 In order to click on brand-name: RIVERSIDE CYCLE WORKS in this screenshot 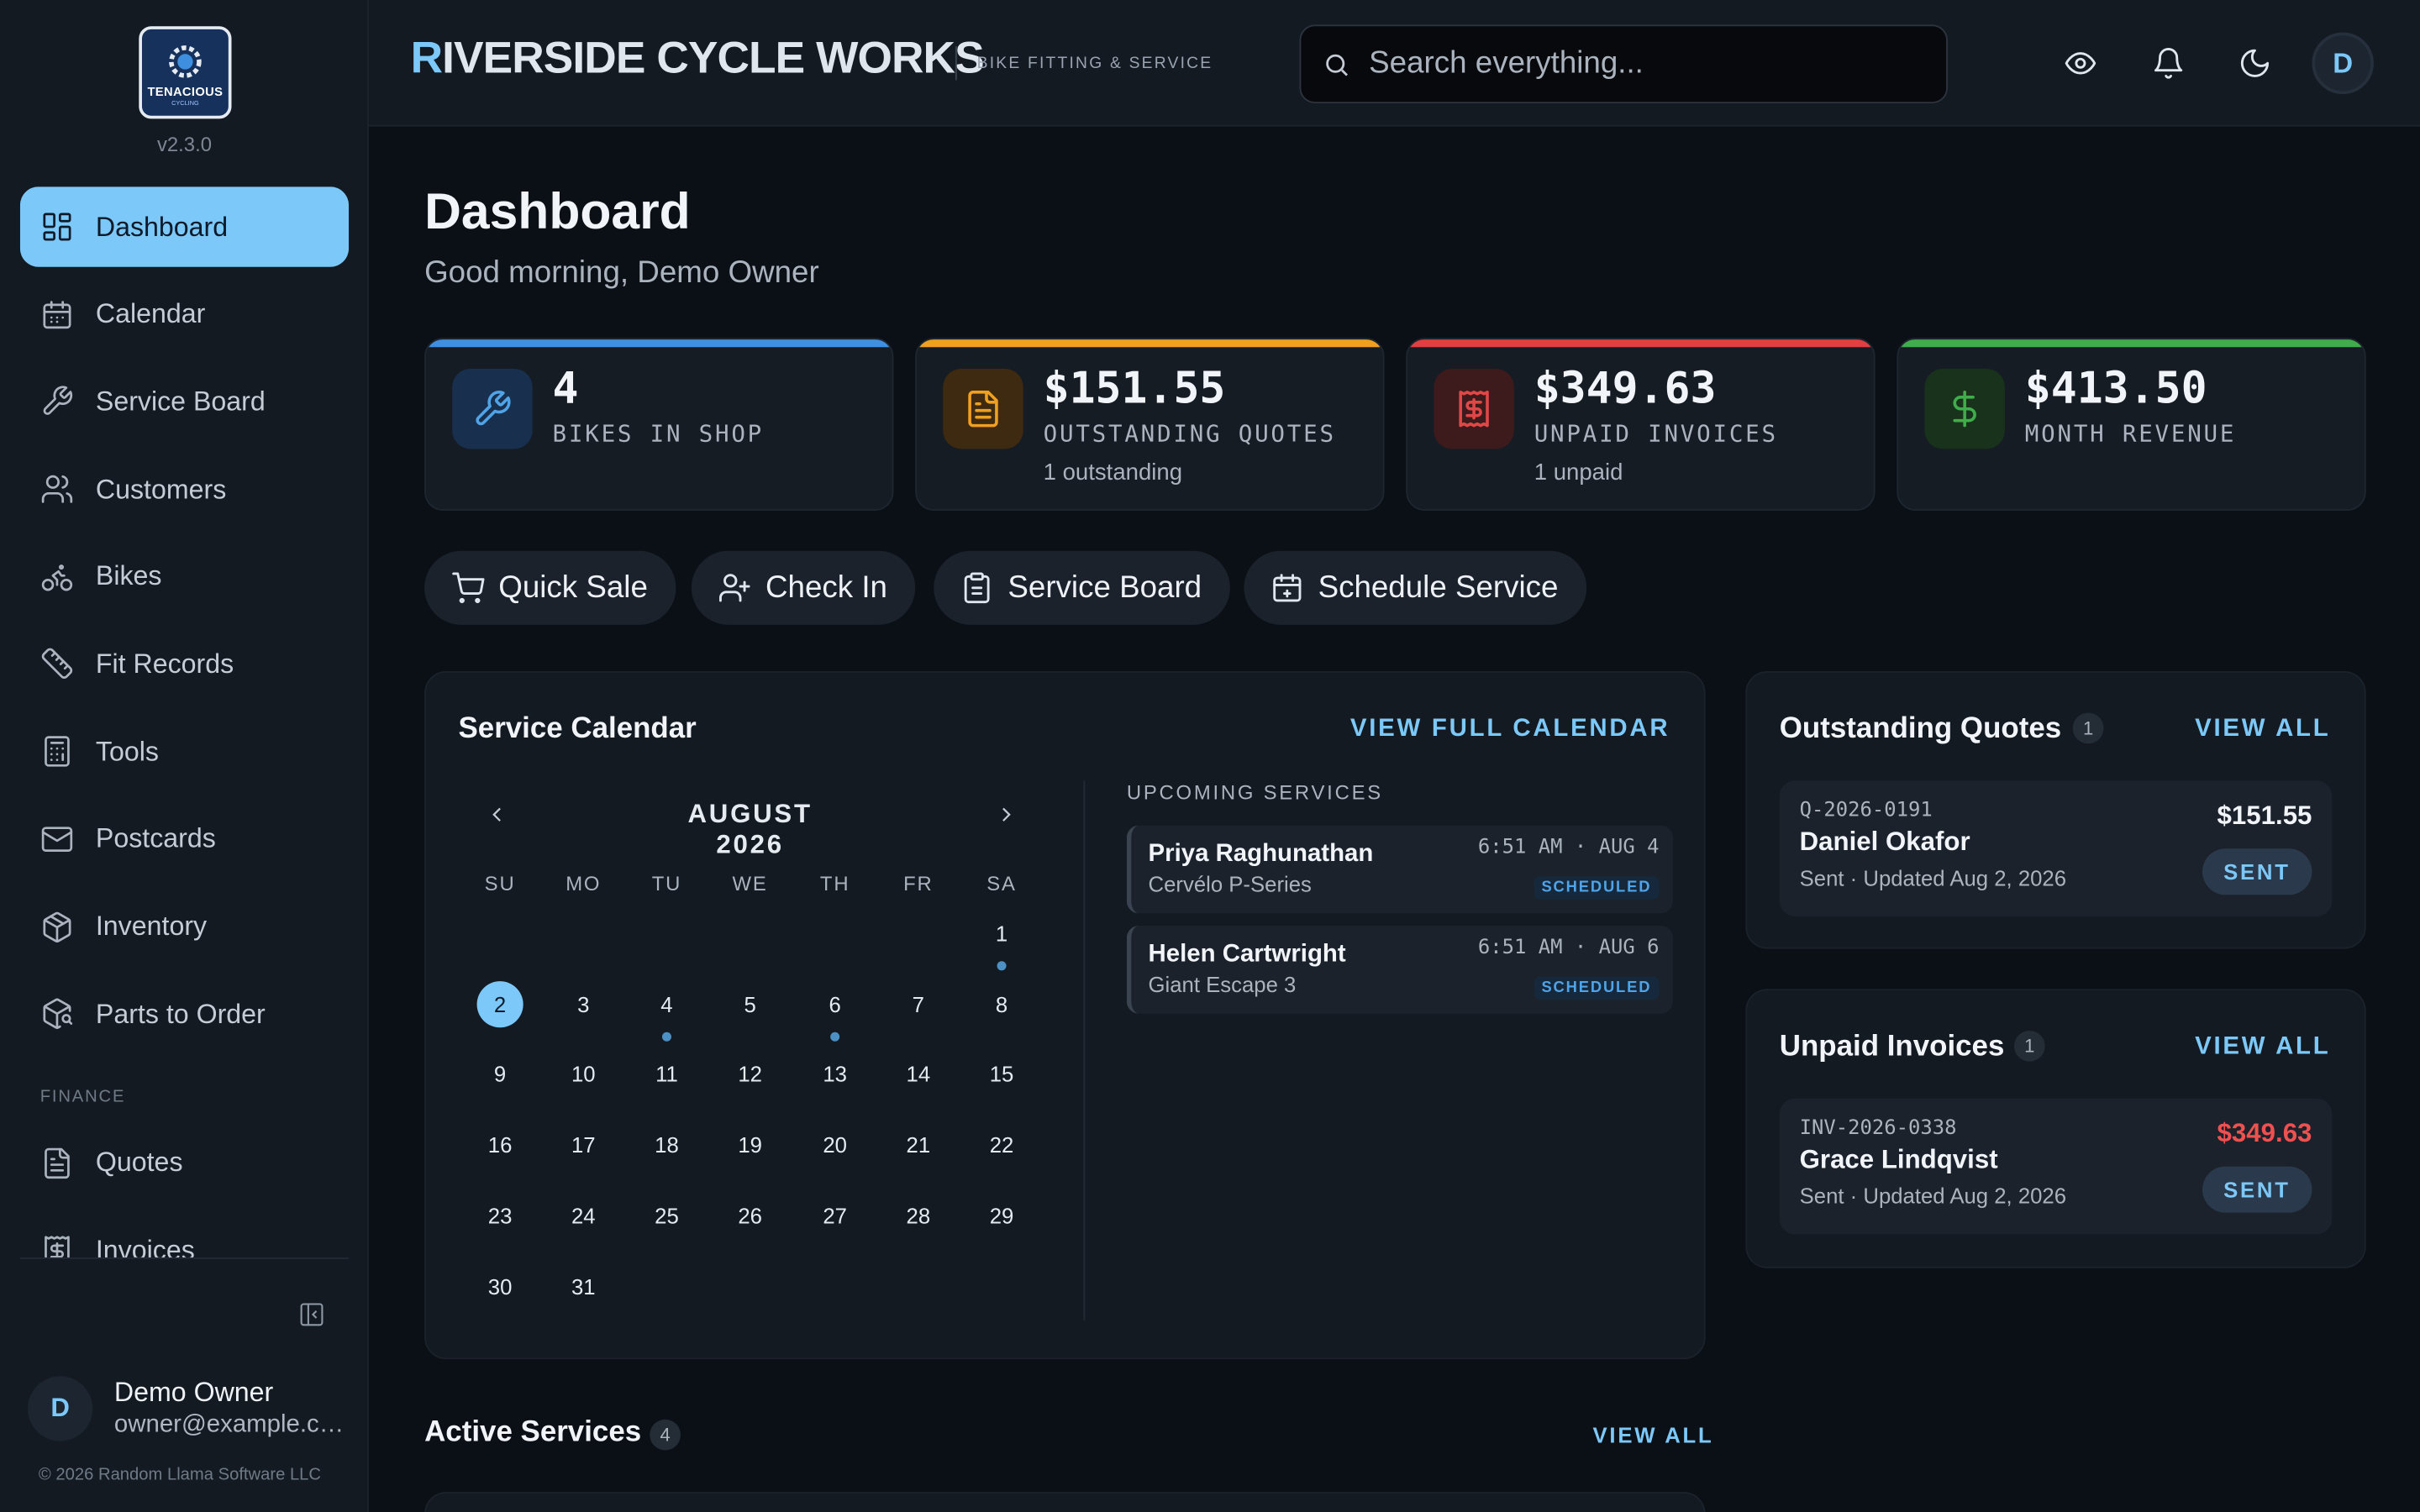, I will do `click(697, 59)`.